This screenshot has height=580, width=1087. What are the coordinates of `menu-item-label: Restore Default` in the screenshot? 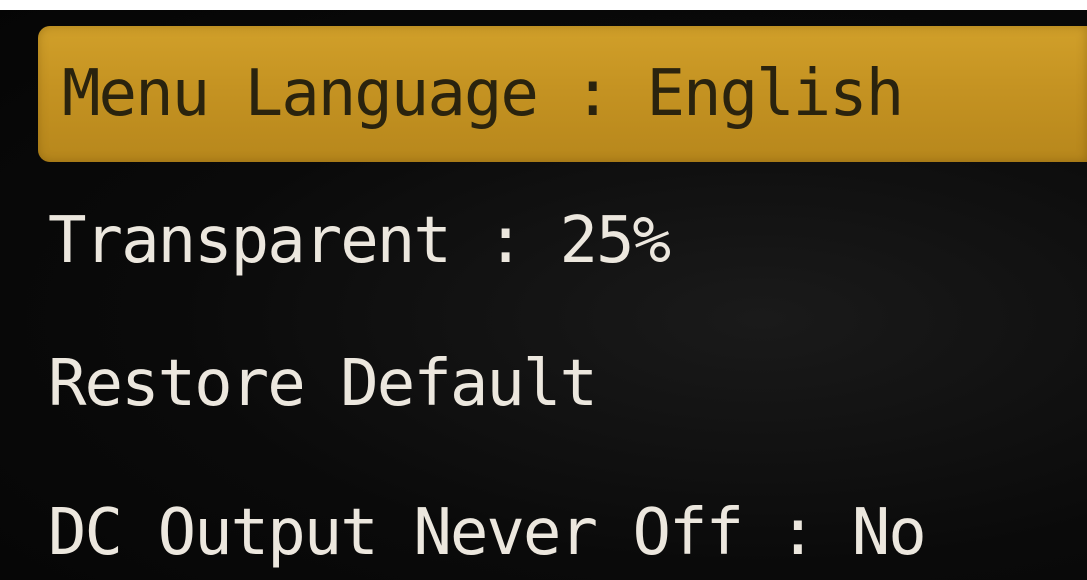 It's located at (323, 384).